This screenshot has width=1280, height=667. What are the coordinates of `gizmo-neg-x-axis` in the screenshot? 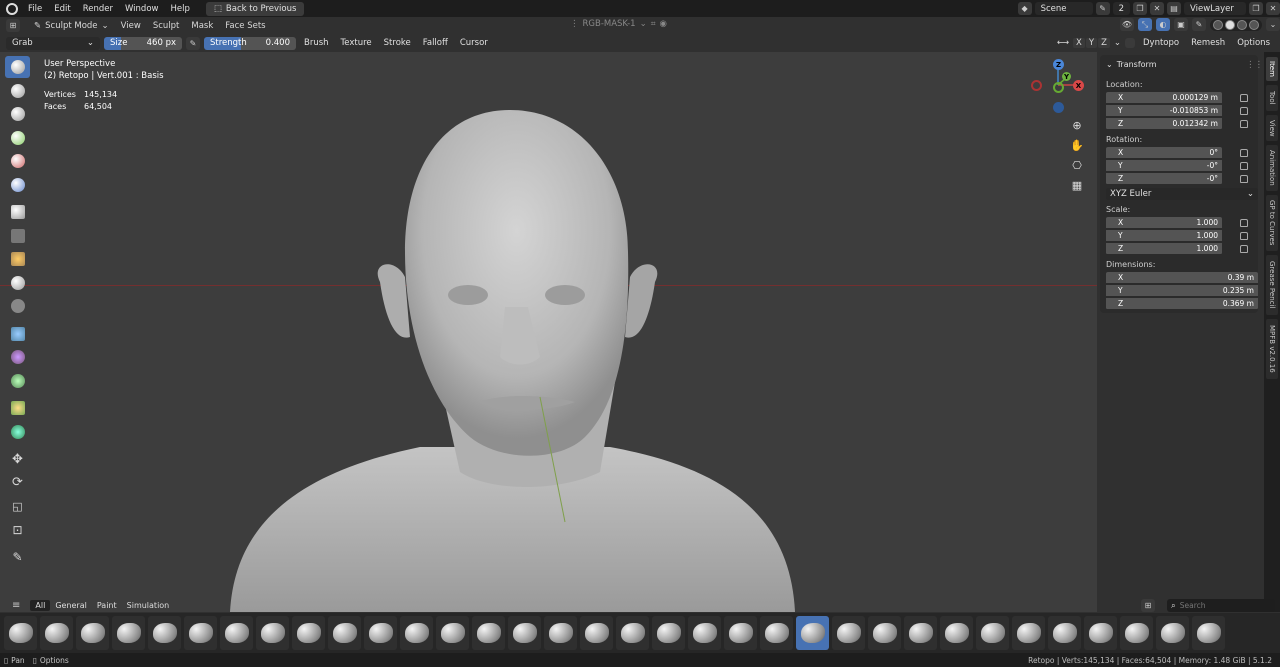 It's located at (1036, 85).